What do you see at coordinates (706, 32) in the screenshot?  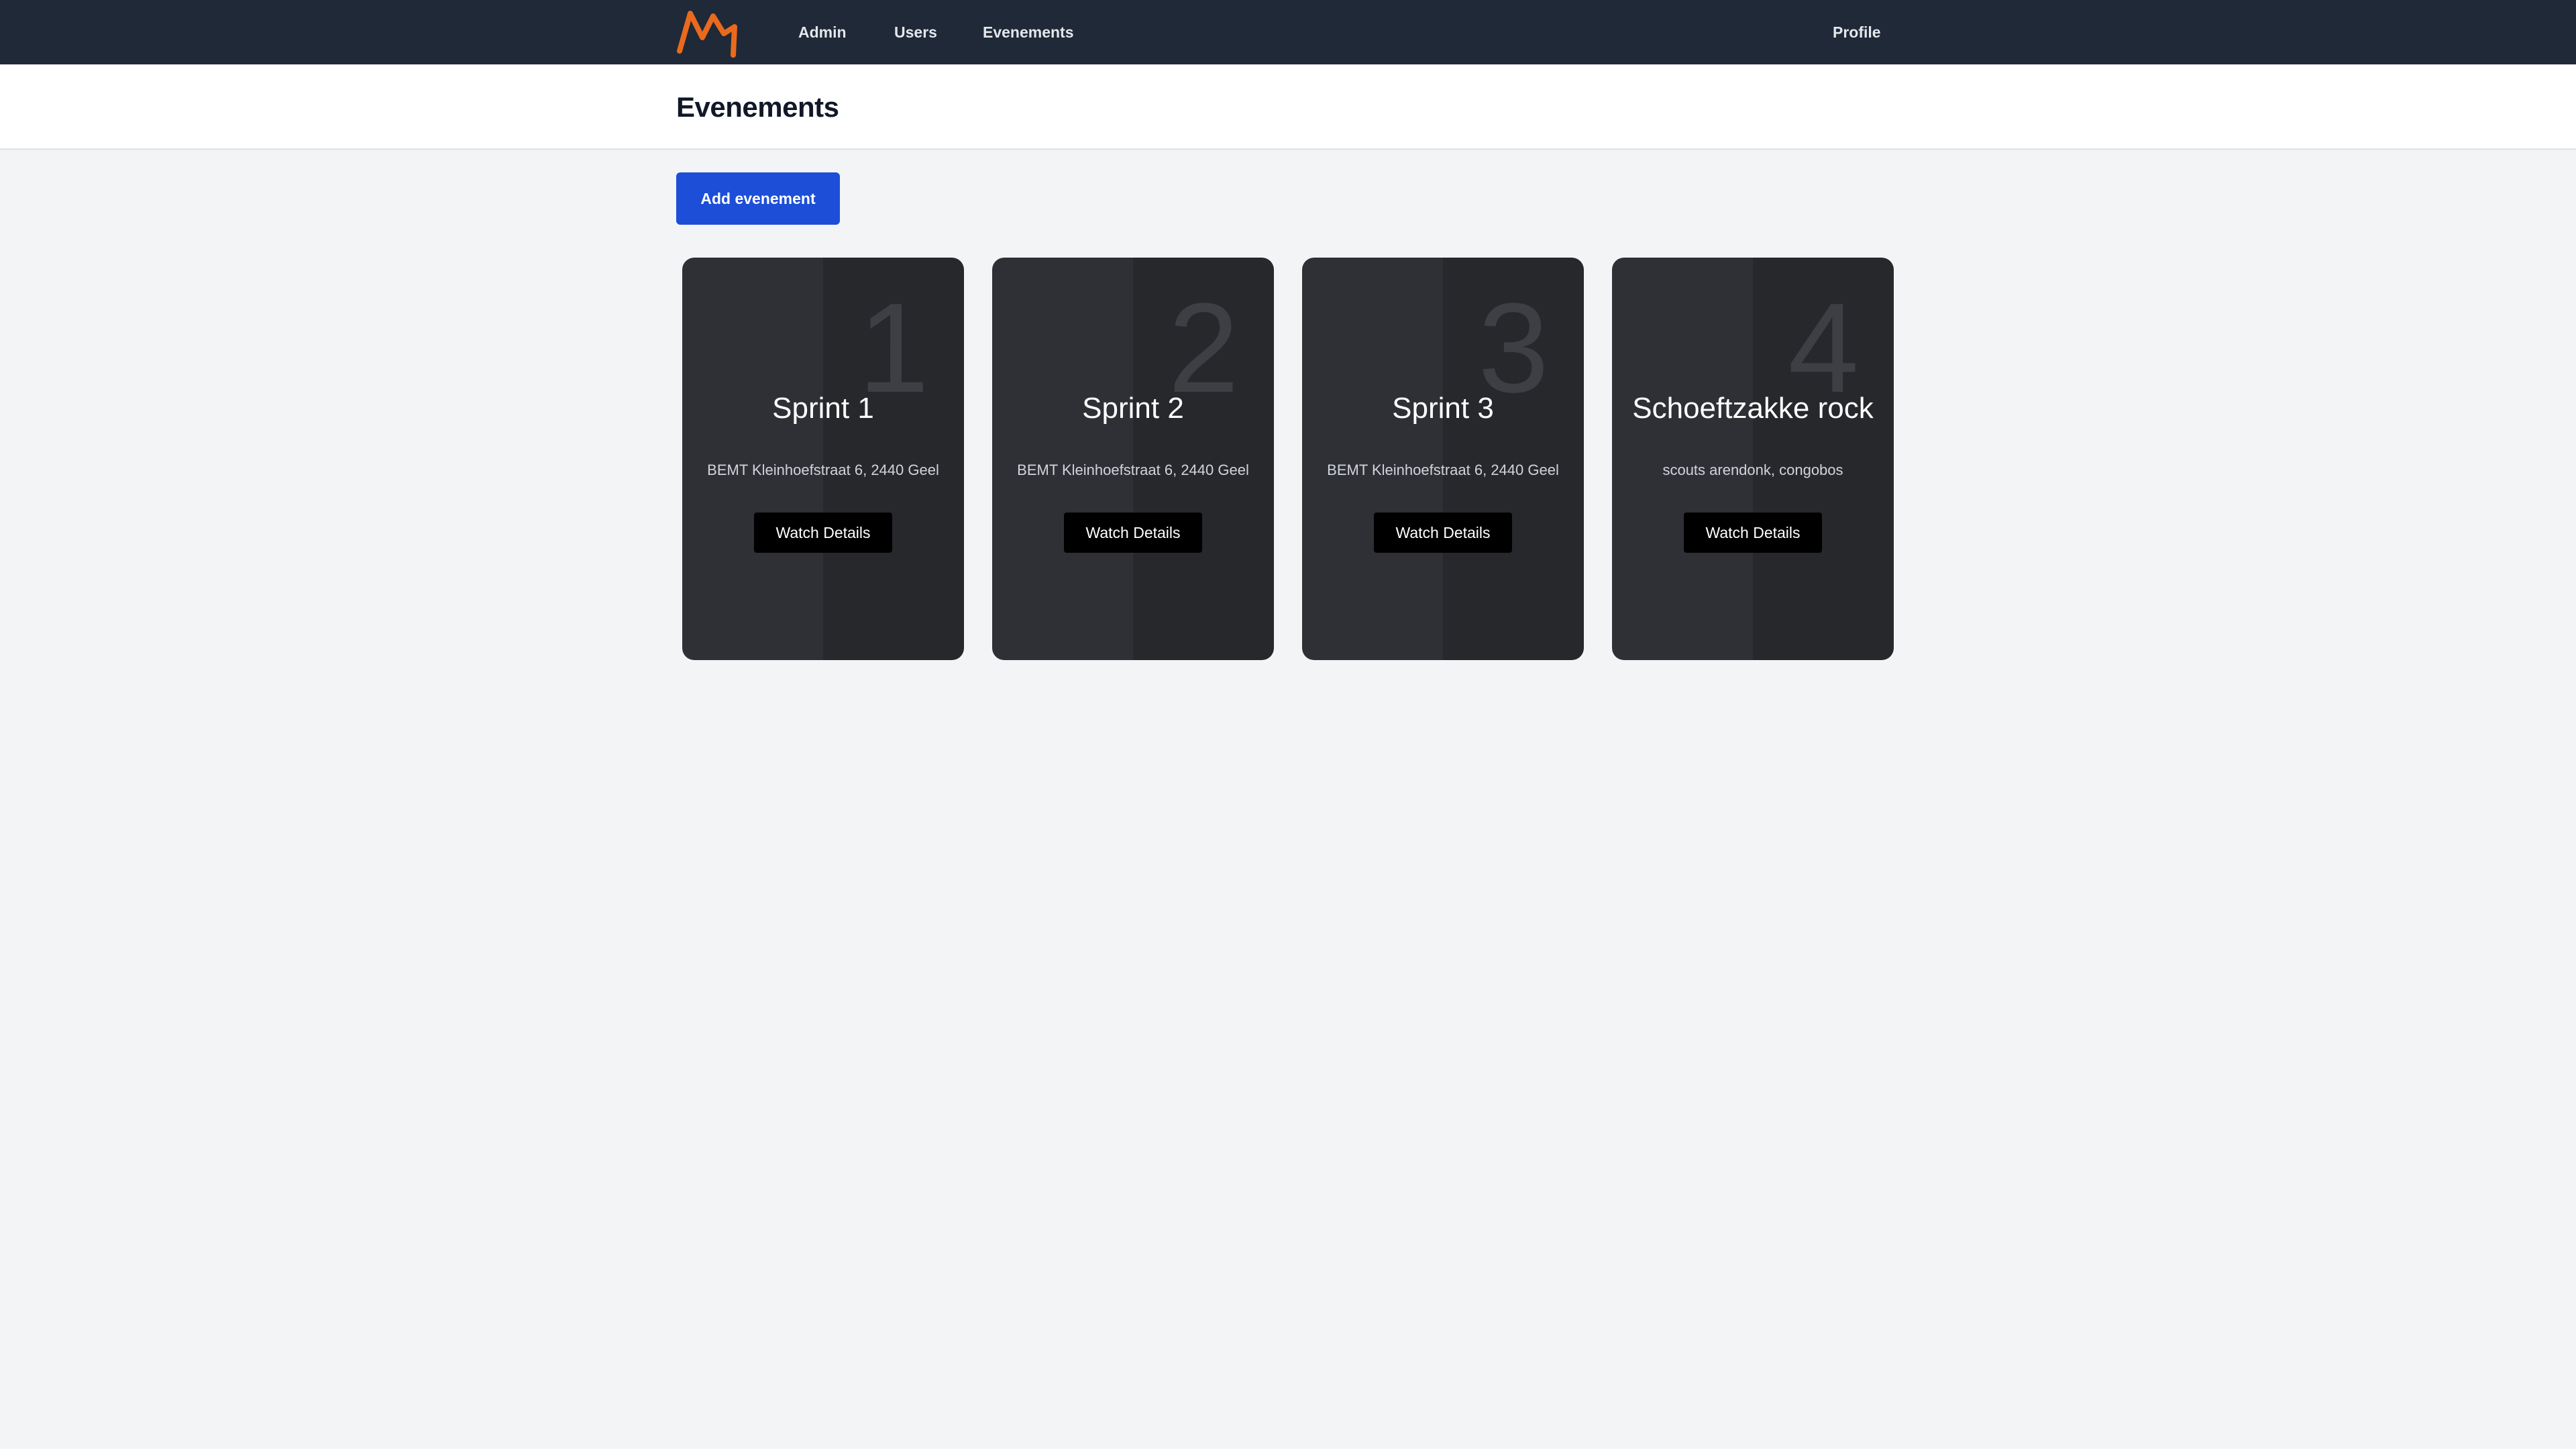 I see `logo-icon` at bounding box center [706, 32].